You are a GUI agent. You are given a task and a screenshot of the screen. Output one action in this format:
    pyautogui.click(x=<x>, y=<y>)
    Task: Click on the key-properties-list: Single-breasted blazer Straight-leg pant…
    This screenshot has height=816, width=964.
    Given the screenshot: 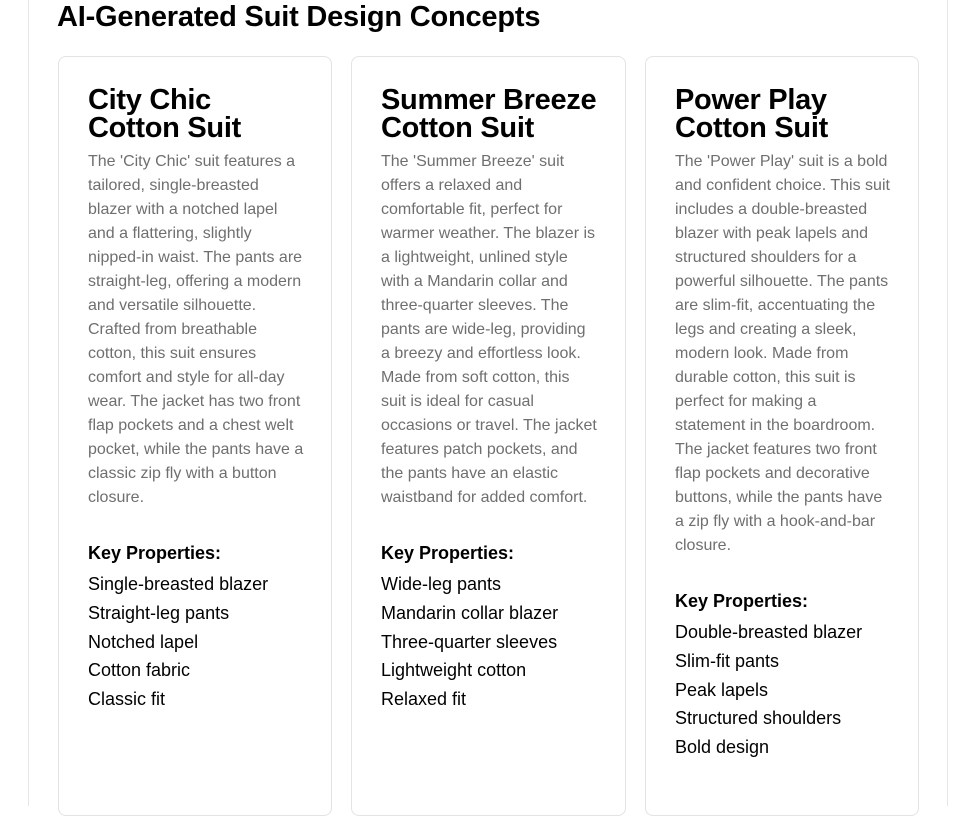 What is the action you would take?
    pyautogui.click(x=196, y=642)
    